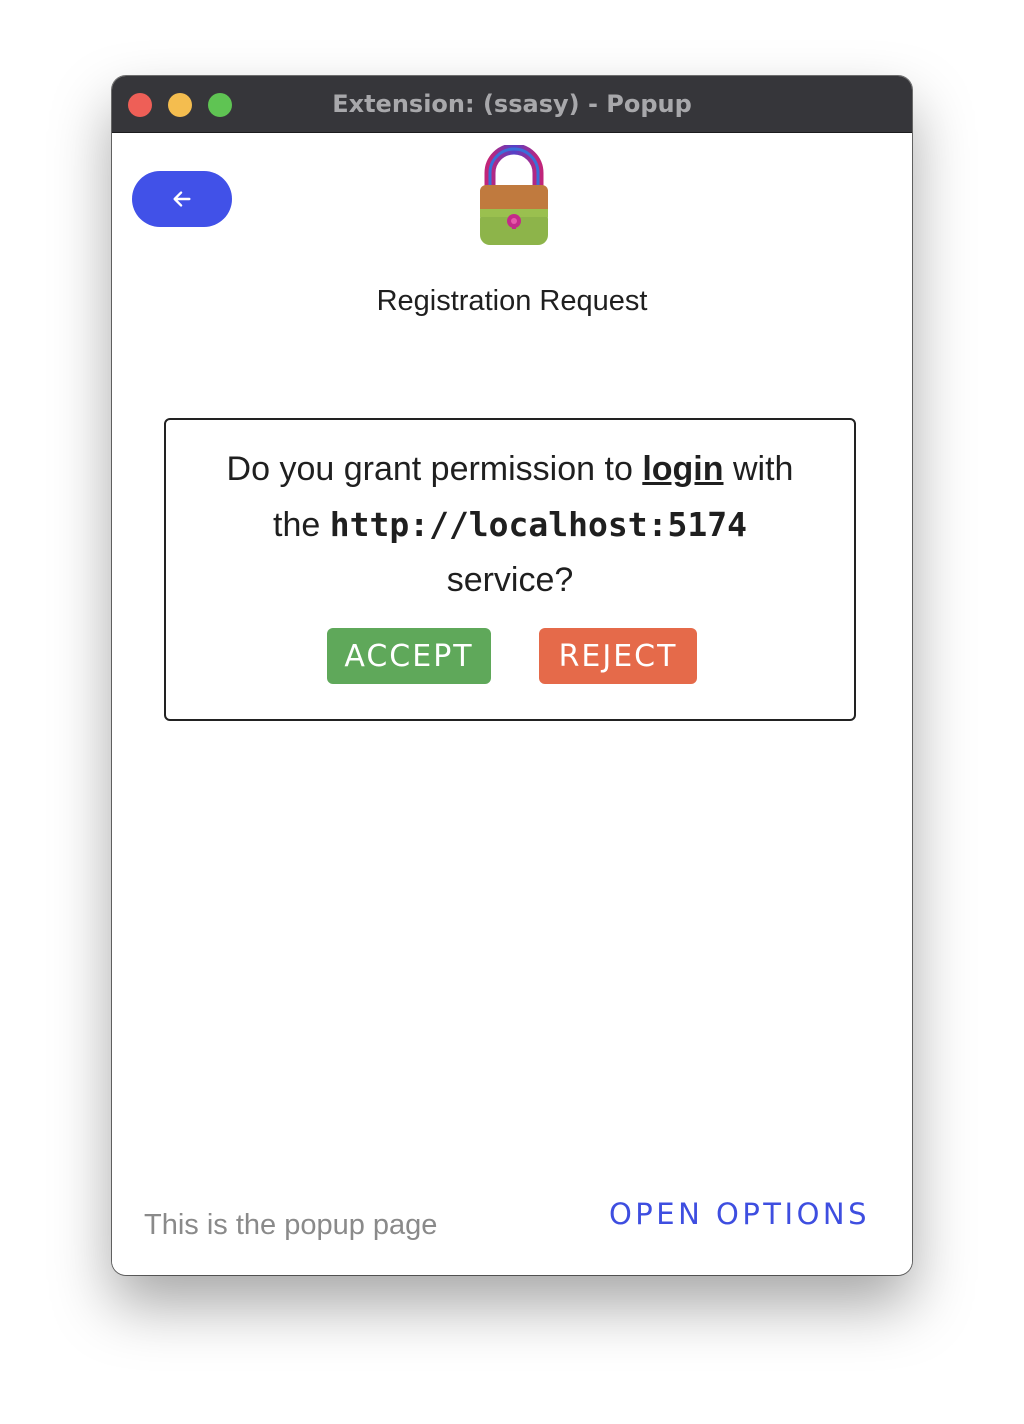  I want to click on popup-footer-text: This is the popup page, so click(291, 1225).